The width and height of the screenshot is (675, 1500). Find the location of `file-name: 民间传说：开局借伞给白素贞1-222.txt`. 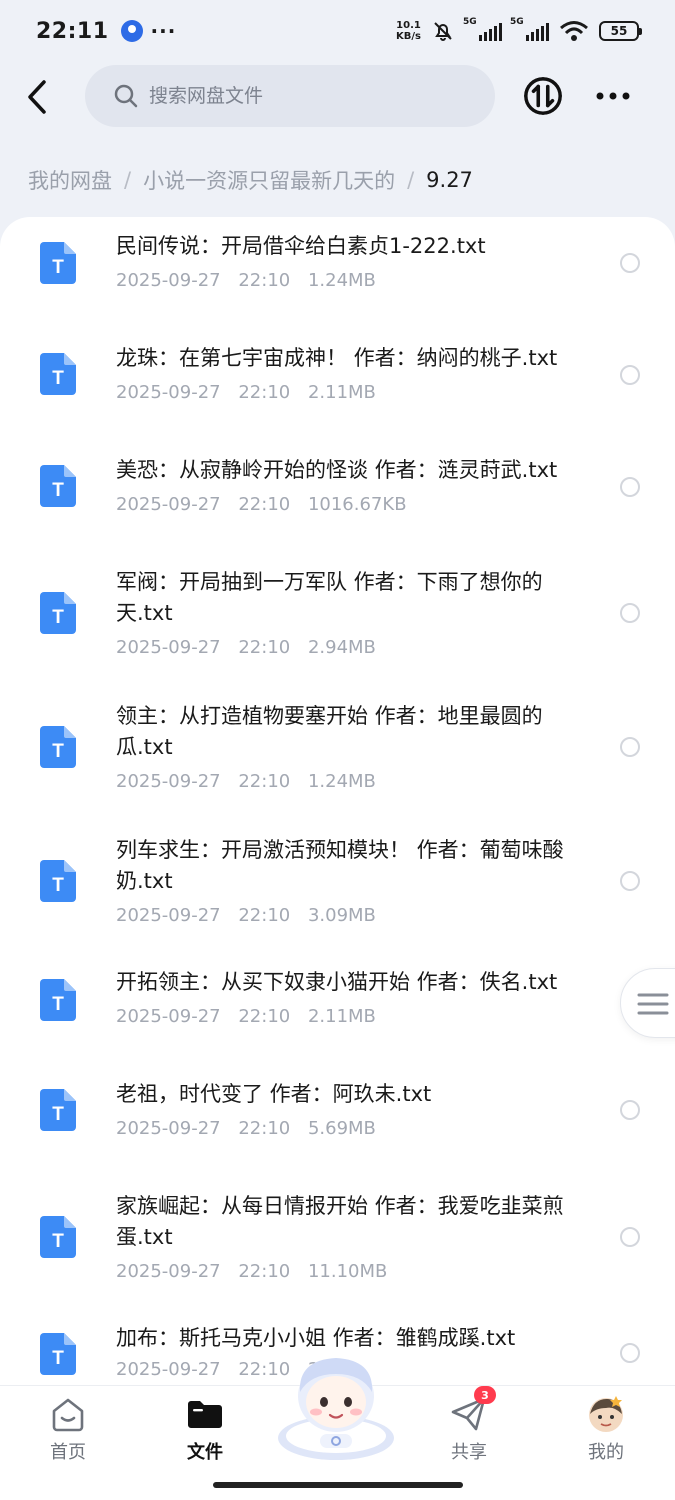

file-name: 民间传说：开局借伞给白素贞1-222.txt is located at coordinates (301, 246).